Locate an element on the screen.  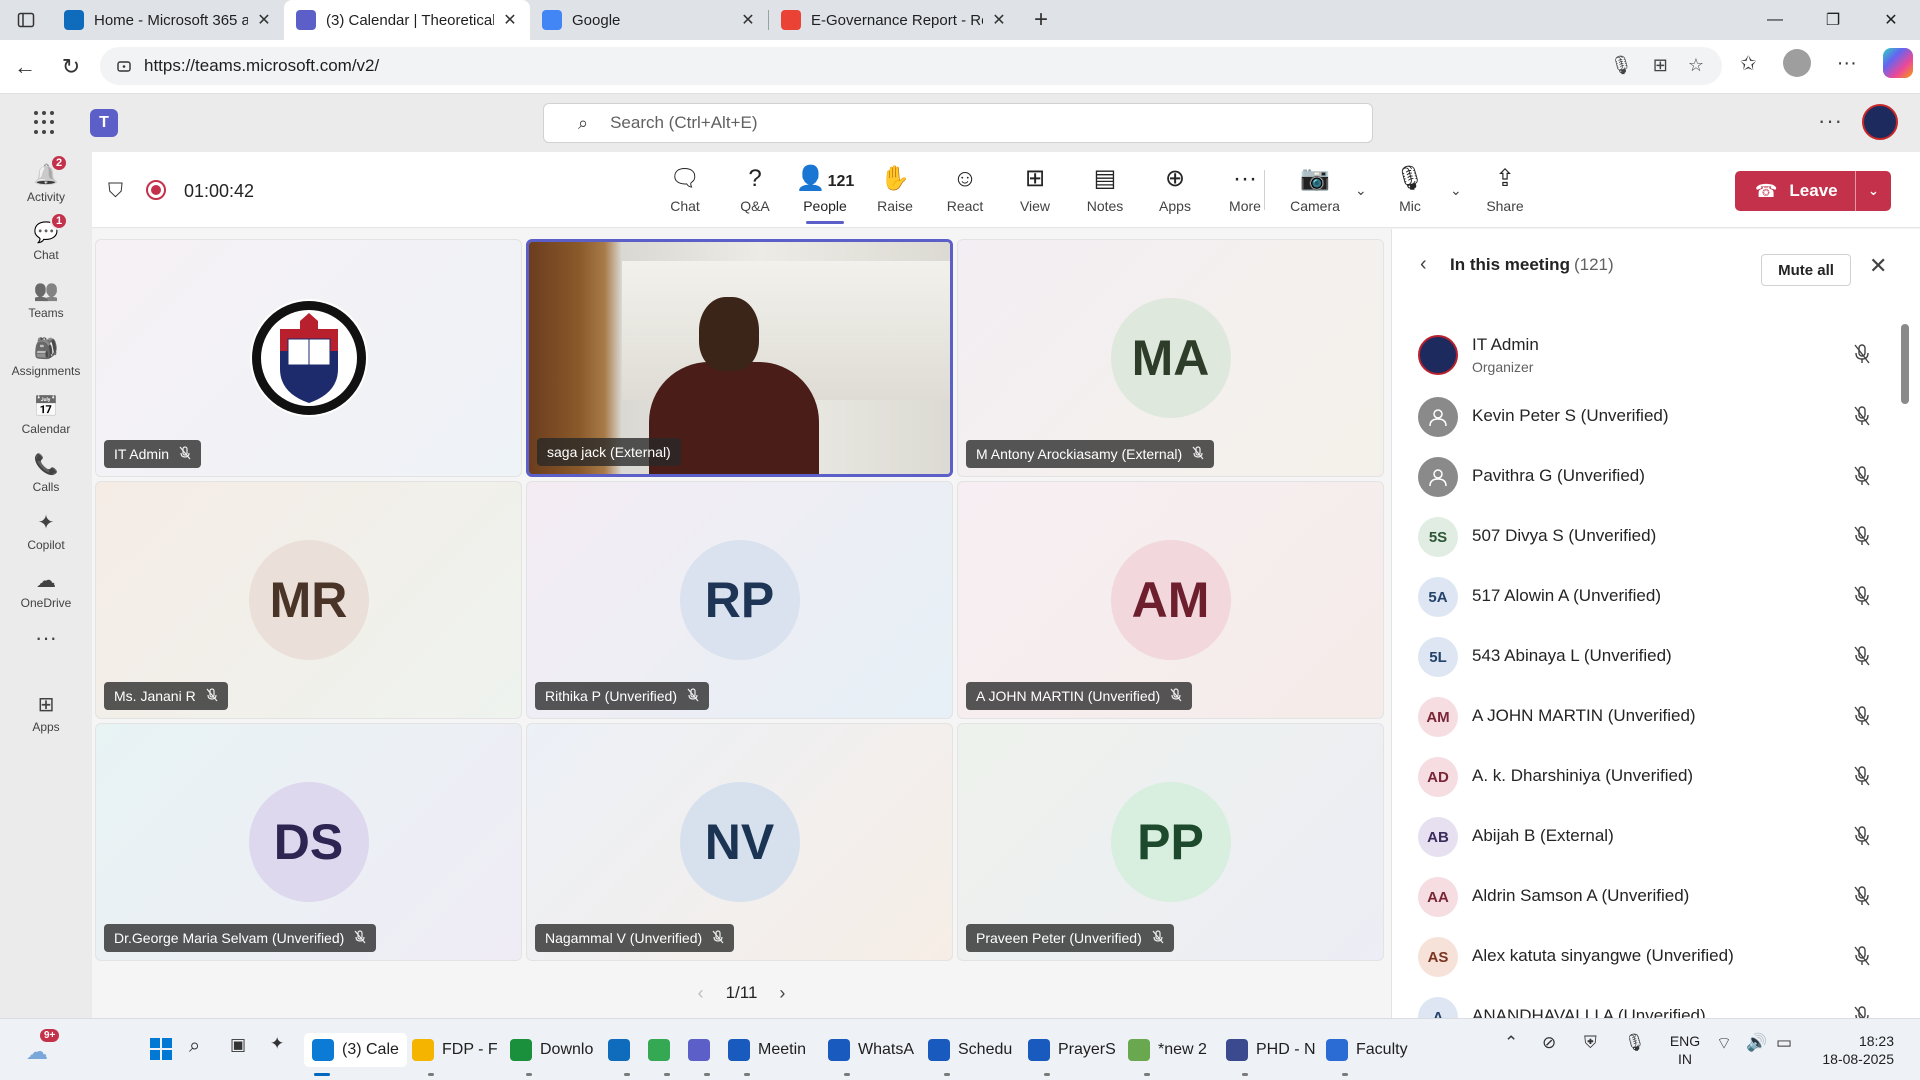
copilot-taskbar-icon: ✦ is located at coordinates (277, 1044).